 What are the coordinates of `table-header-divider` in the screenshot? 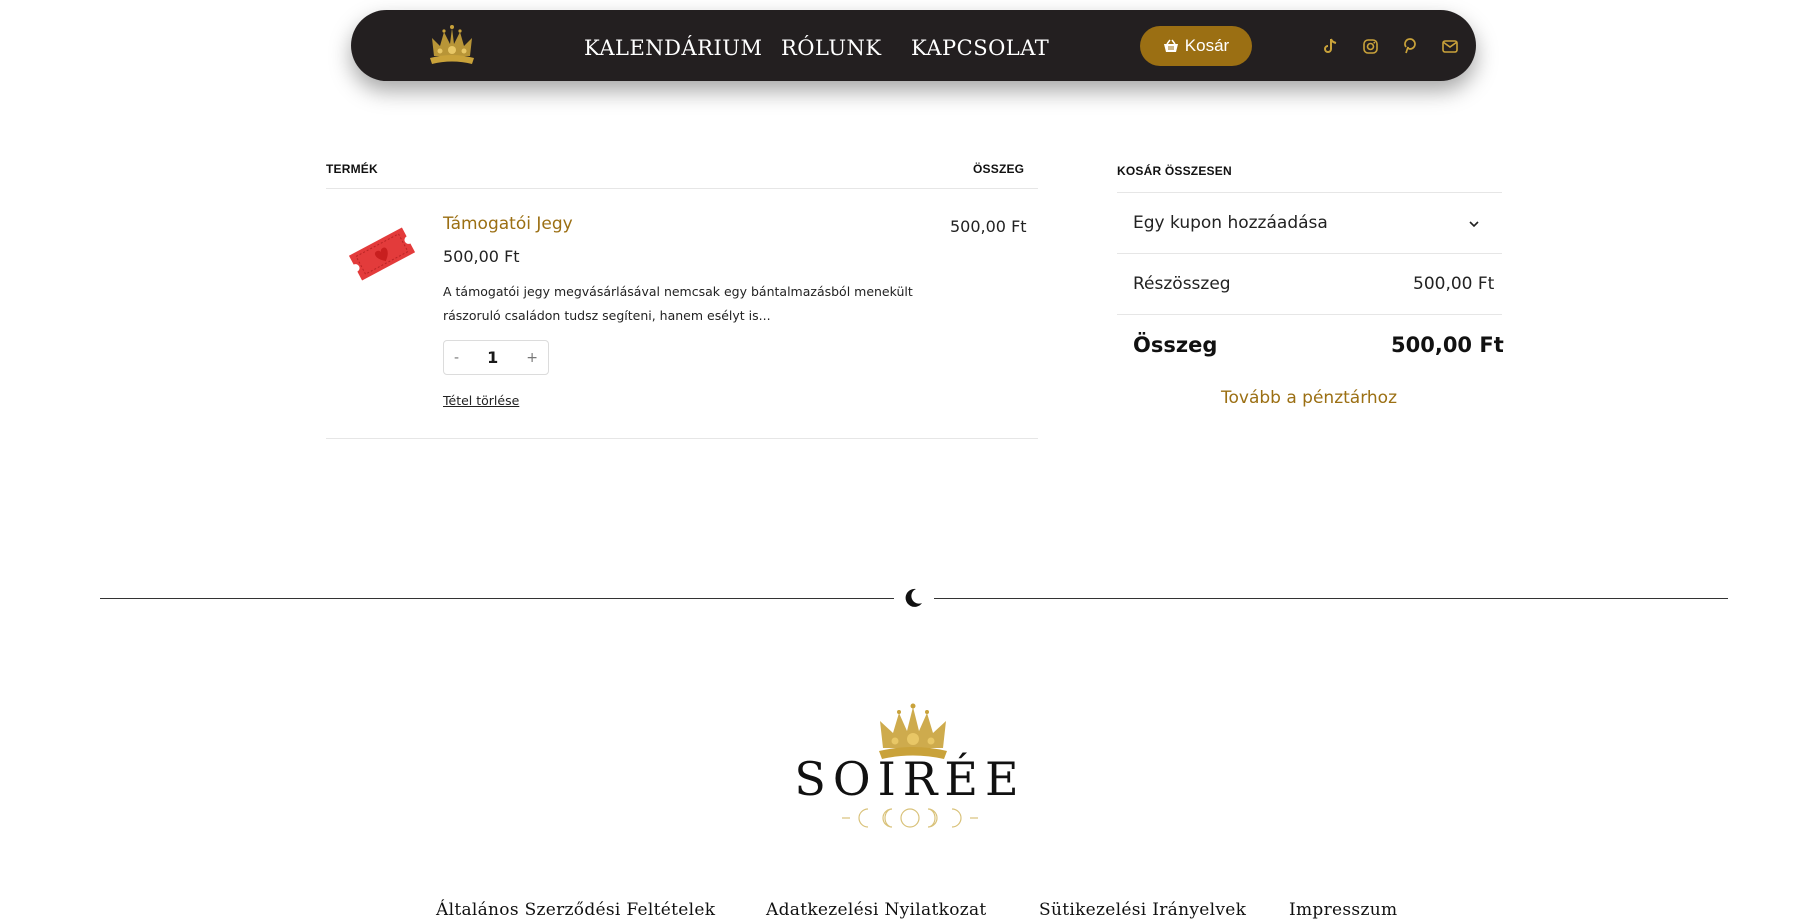 It's located at (682, 188).